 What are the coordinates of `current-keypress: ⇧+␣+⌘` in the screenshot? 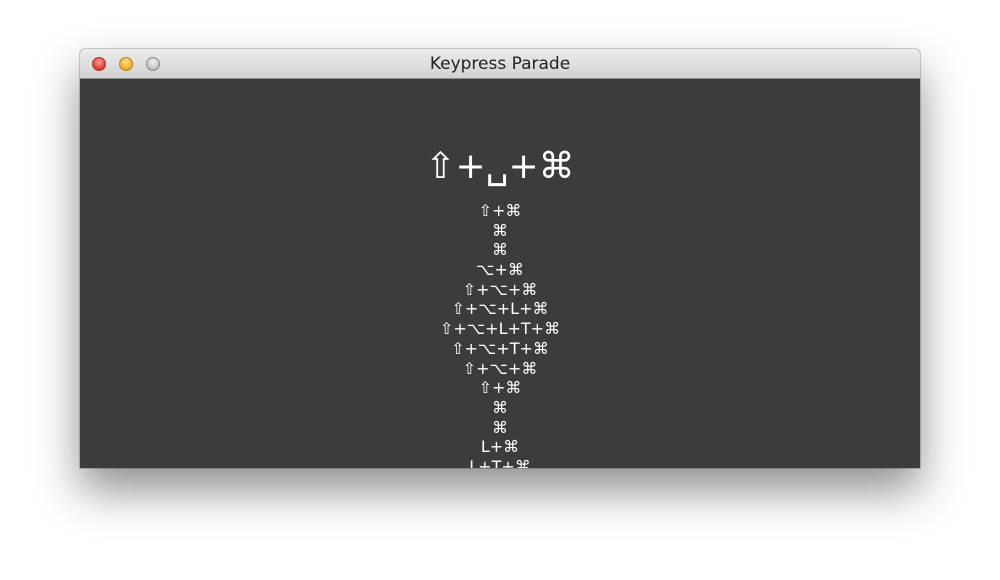 It's located at (500, 166).